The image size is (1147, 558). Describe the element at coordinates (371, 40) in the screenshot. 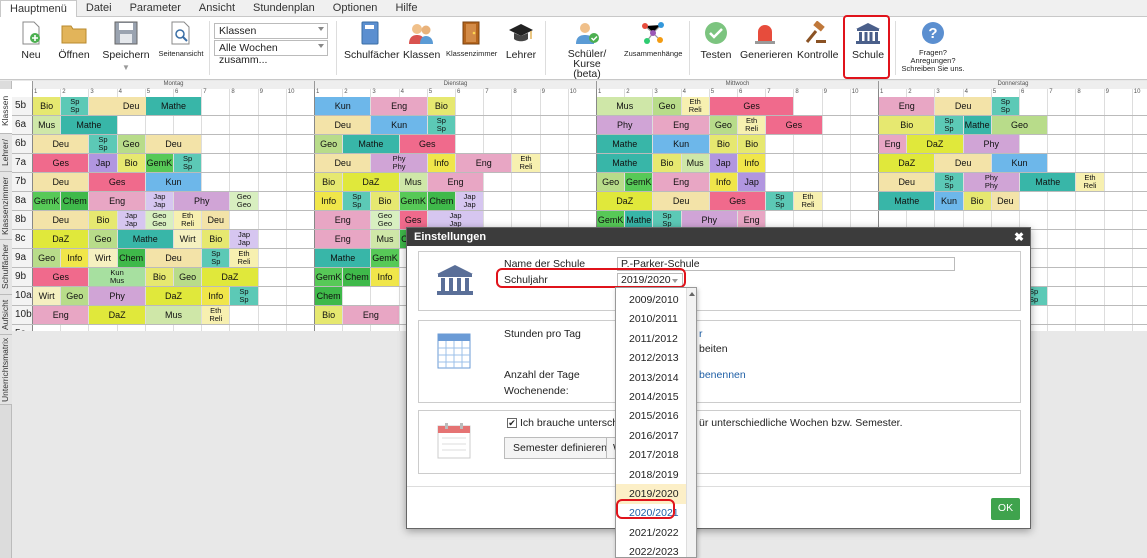

I see `subjects-button: Schulfächer` at that location.